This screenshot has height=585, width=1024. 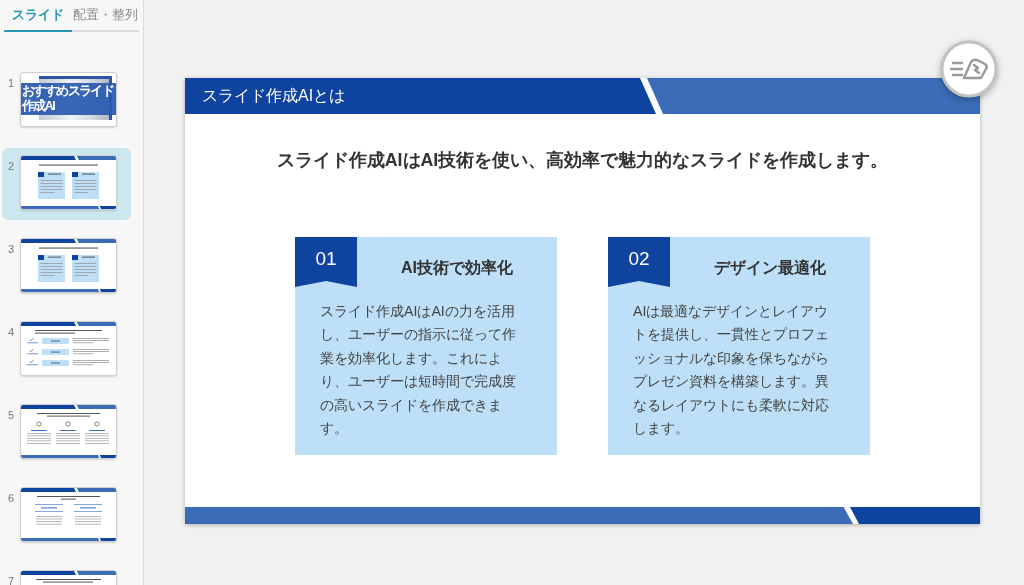 What do you see at coordinates (105, 16) in the screenshot?
I see `sidebar-tab: 配置・整列` at bounding box center [105, 16].